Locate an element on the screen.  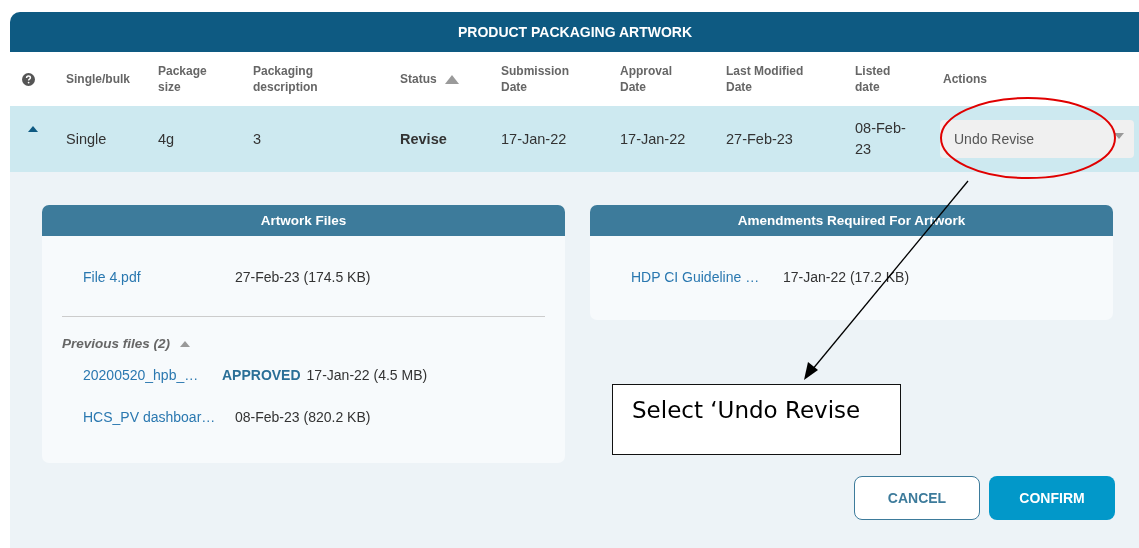
file-info: 17-Jan-22 (4.5 MB) is located at coordinates (367, 375).